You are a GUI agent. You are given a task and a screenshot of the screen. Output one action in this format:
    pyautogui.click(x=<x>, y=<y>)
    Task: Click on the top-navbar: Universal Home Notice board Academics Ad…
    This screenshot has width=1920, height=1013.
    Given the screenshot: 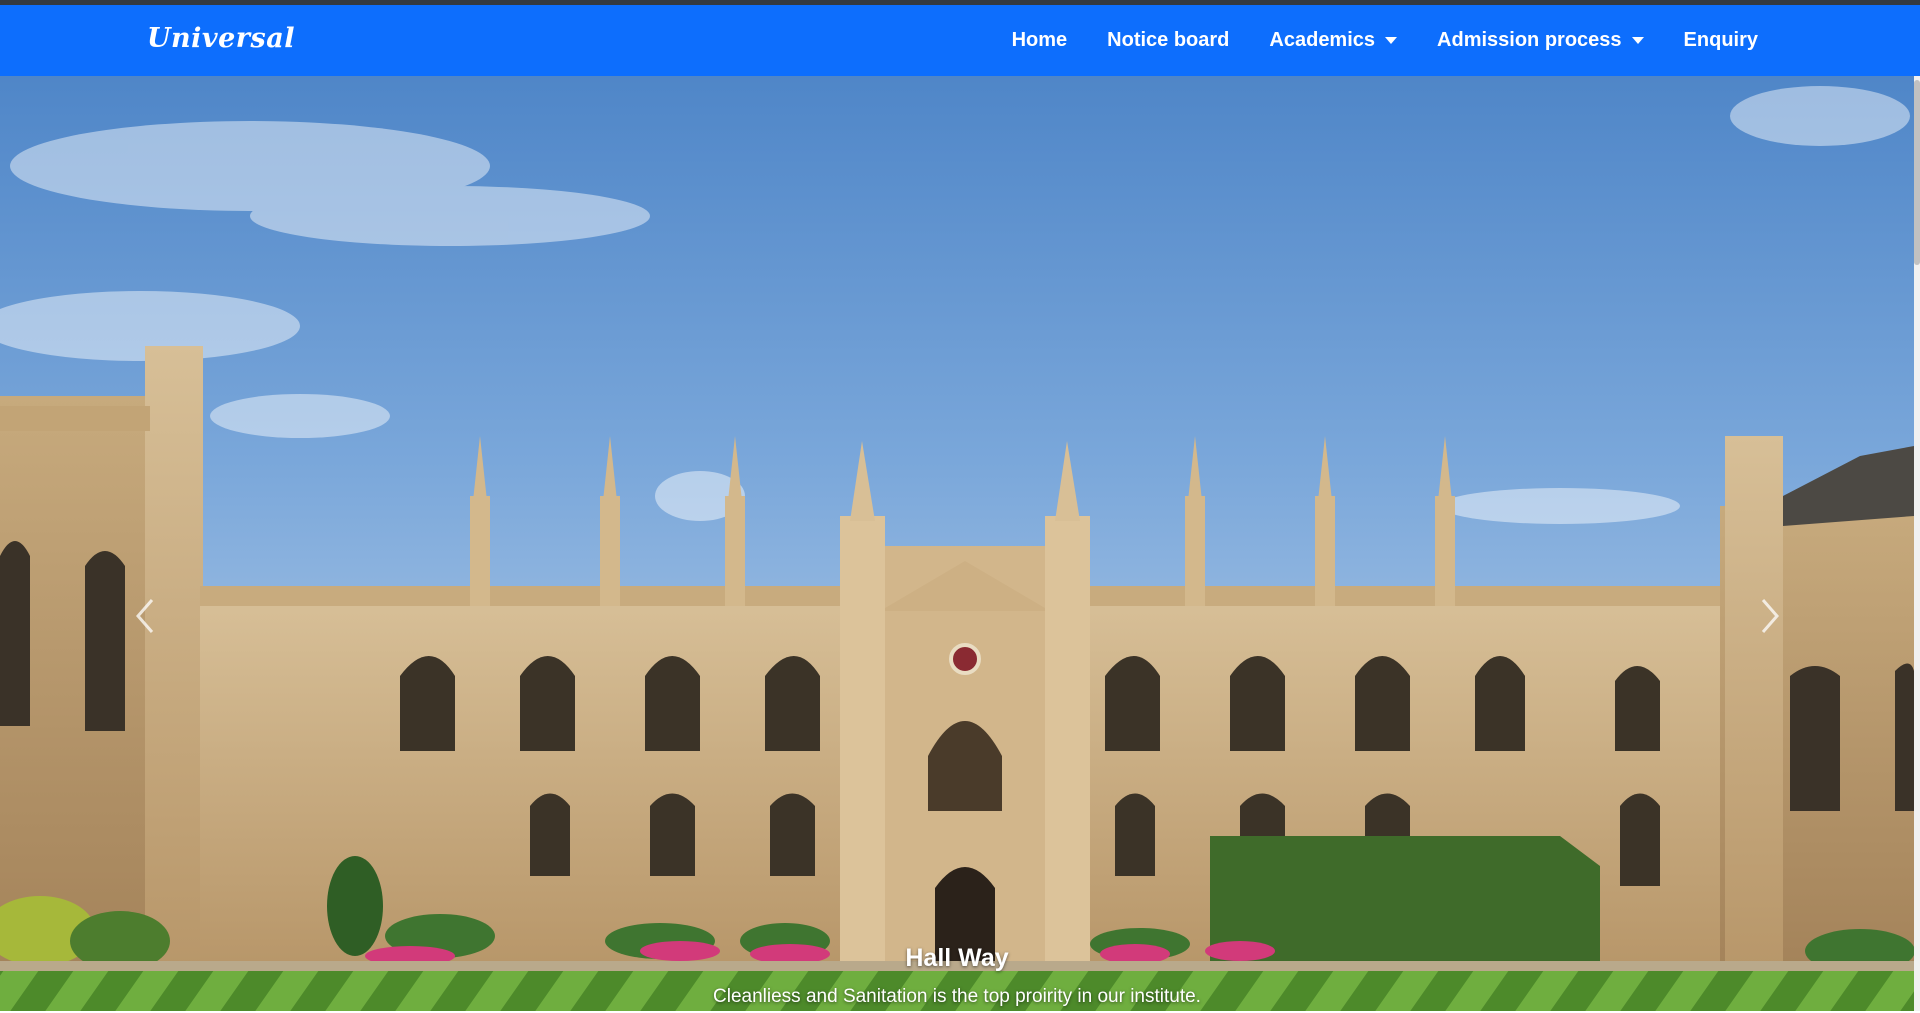 What is the action you would take?
    pyautogui.click(x=960, y=40)
    